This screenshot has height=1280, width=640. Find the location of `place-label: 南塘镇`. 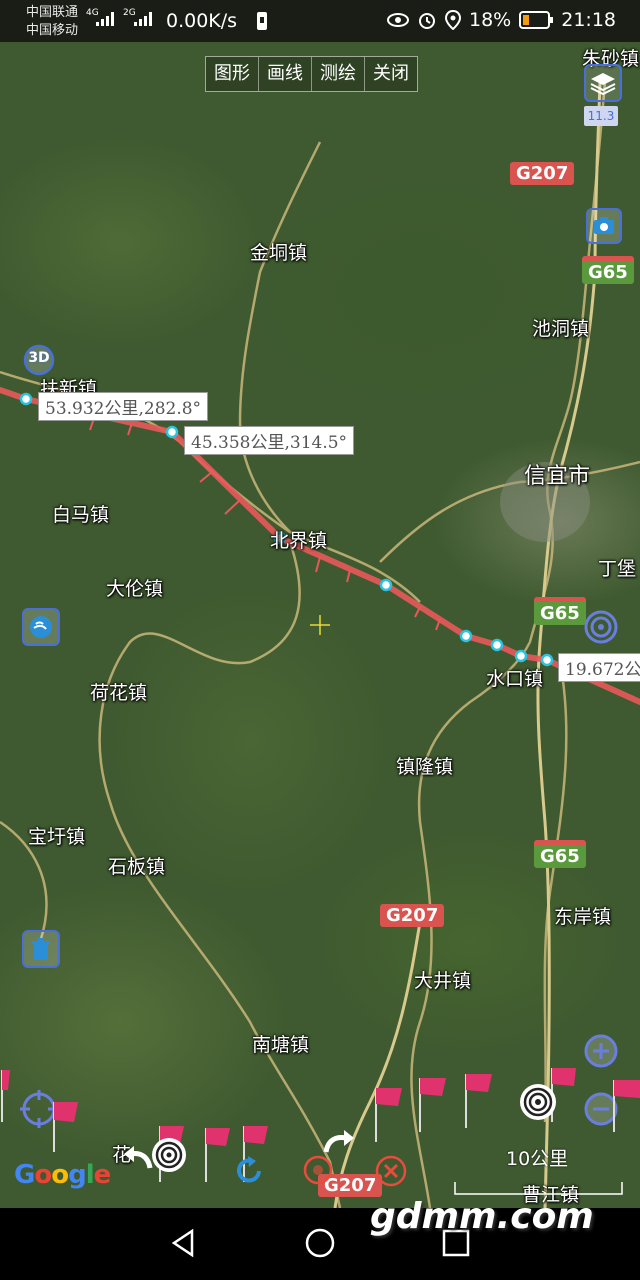

place-label: 南塘镇 is located at coordinates (281, 1045).